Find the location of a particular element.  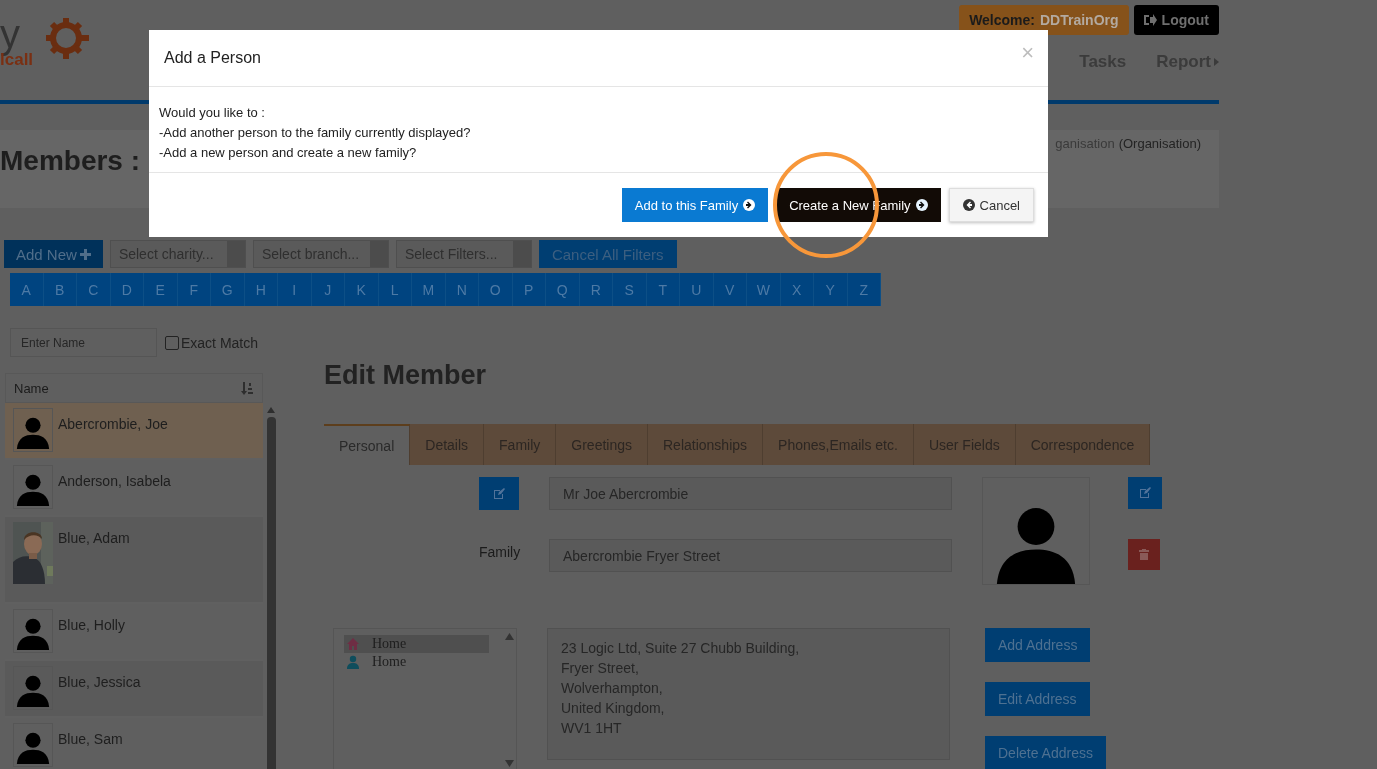

letter-link: M is located at coordinates (429, 289).